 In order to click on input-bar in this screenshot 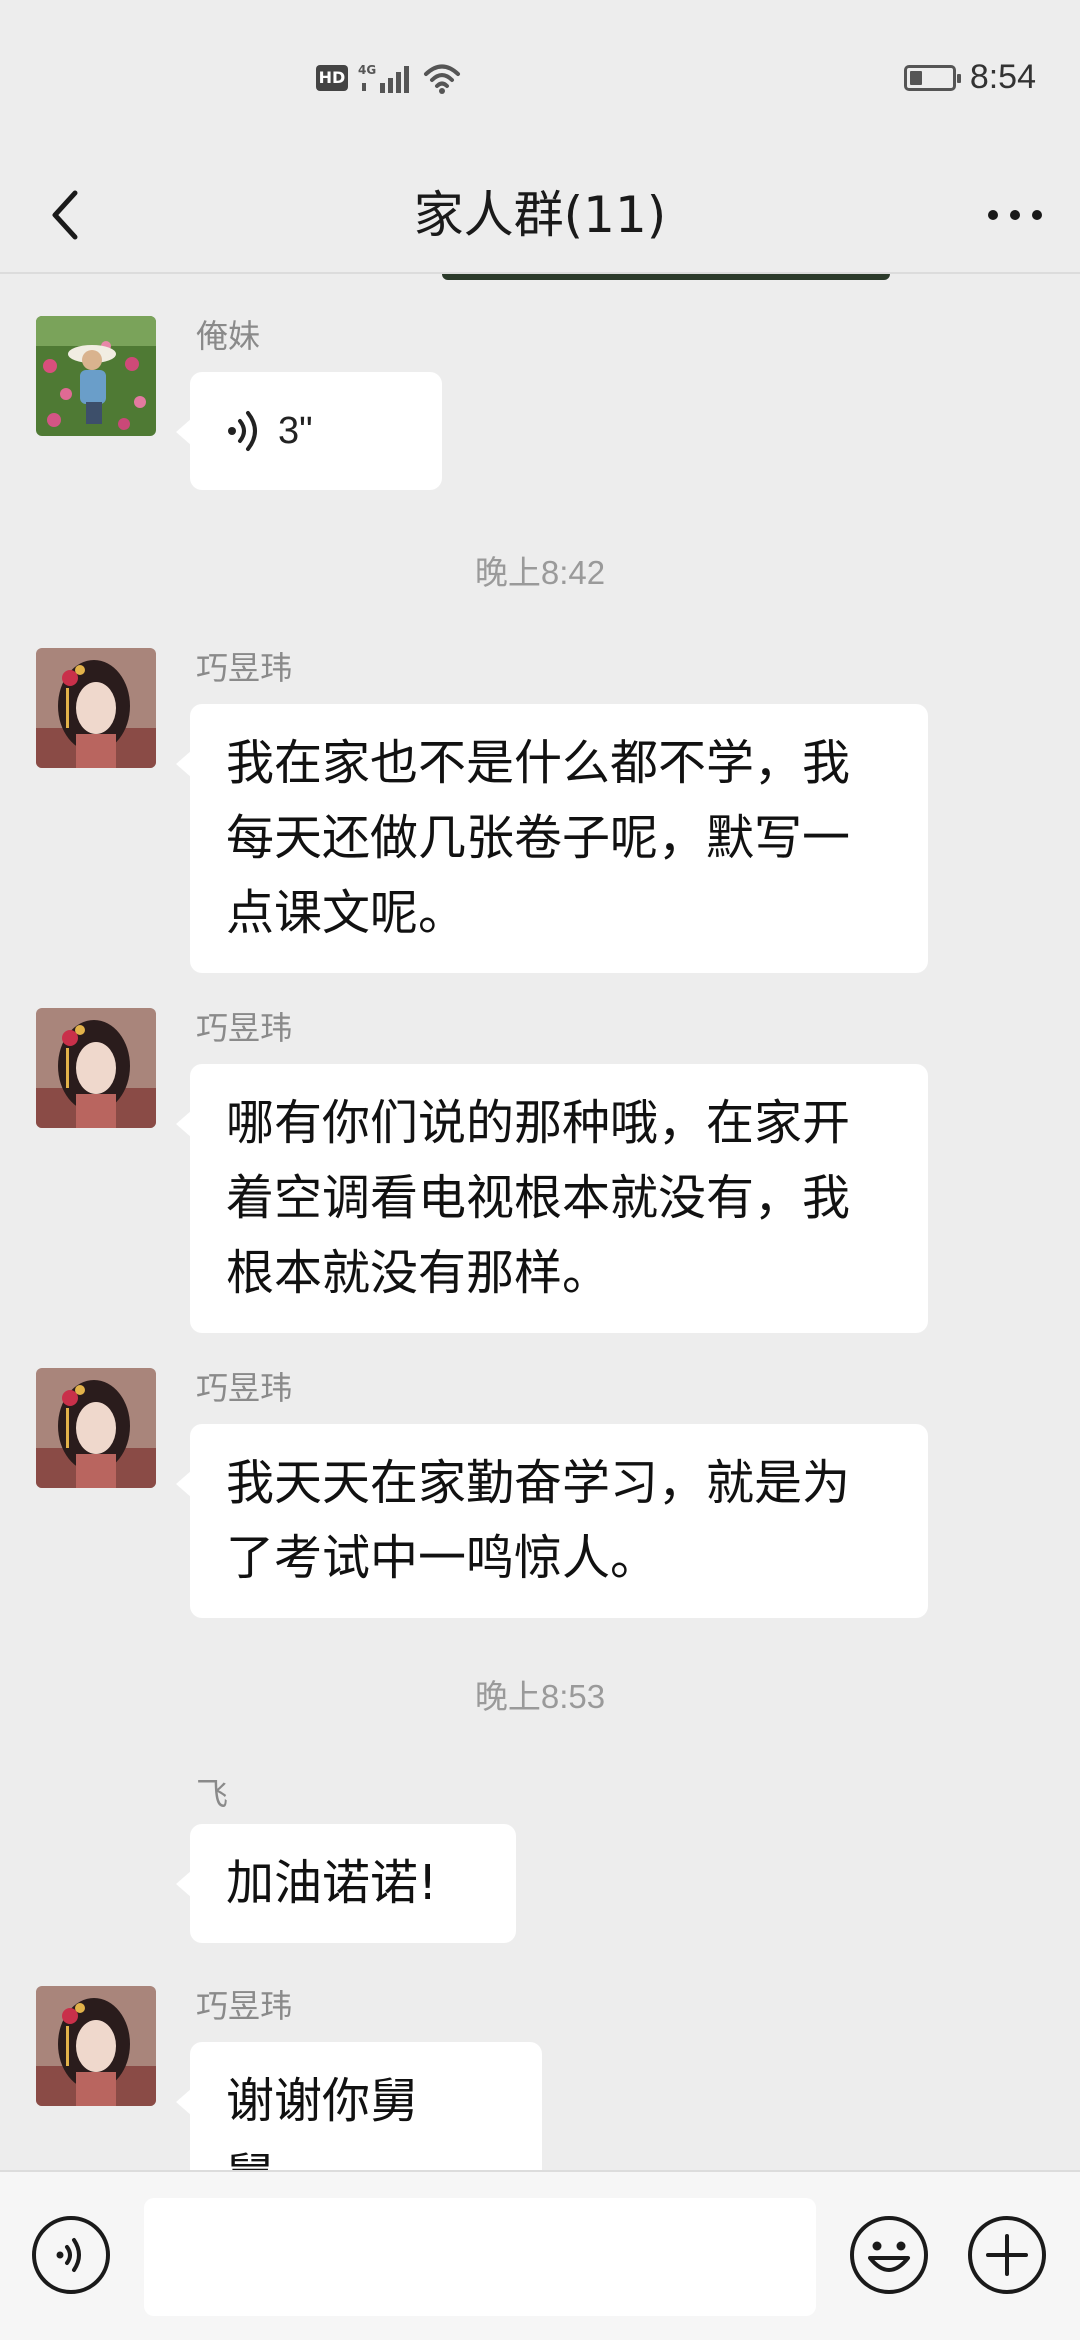, I will do `click(540, 2255)`.